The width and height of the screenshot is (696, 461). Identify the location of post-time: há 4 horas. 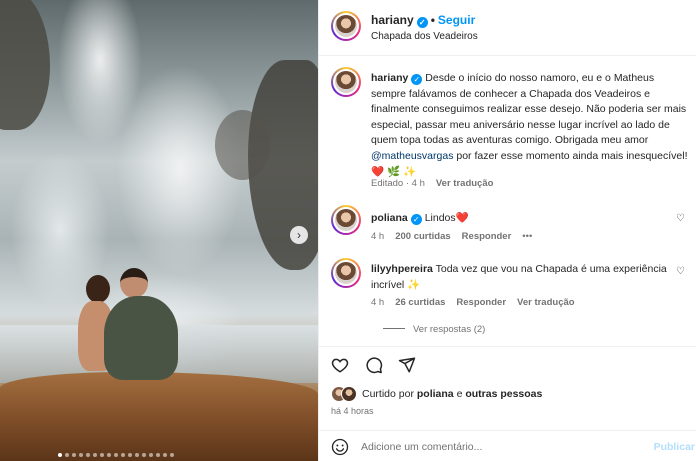
(352, 411).